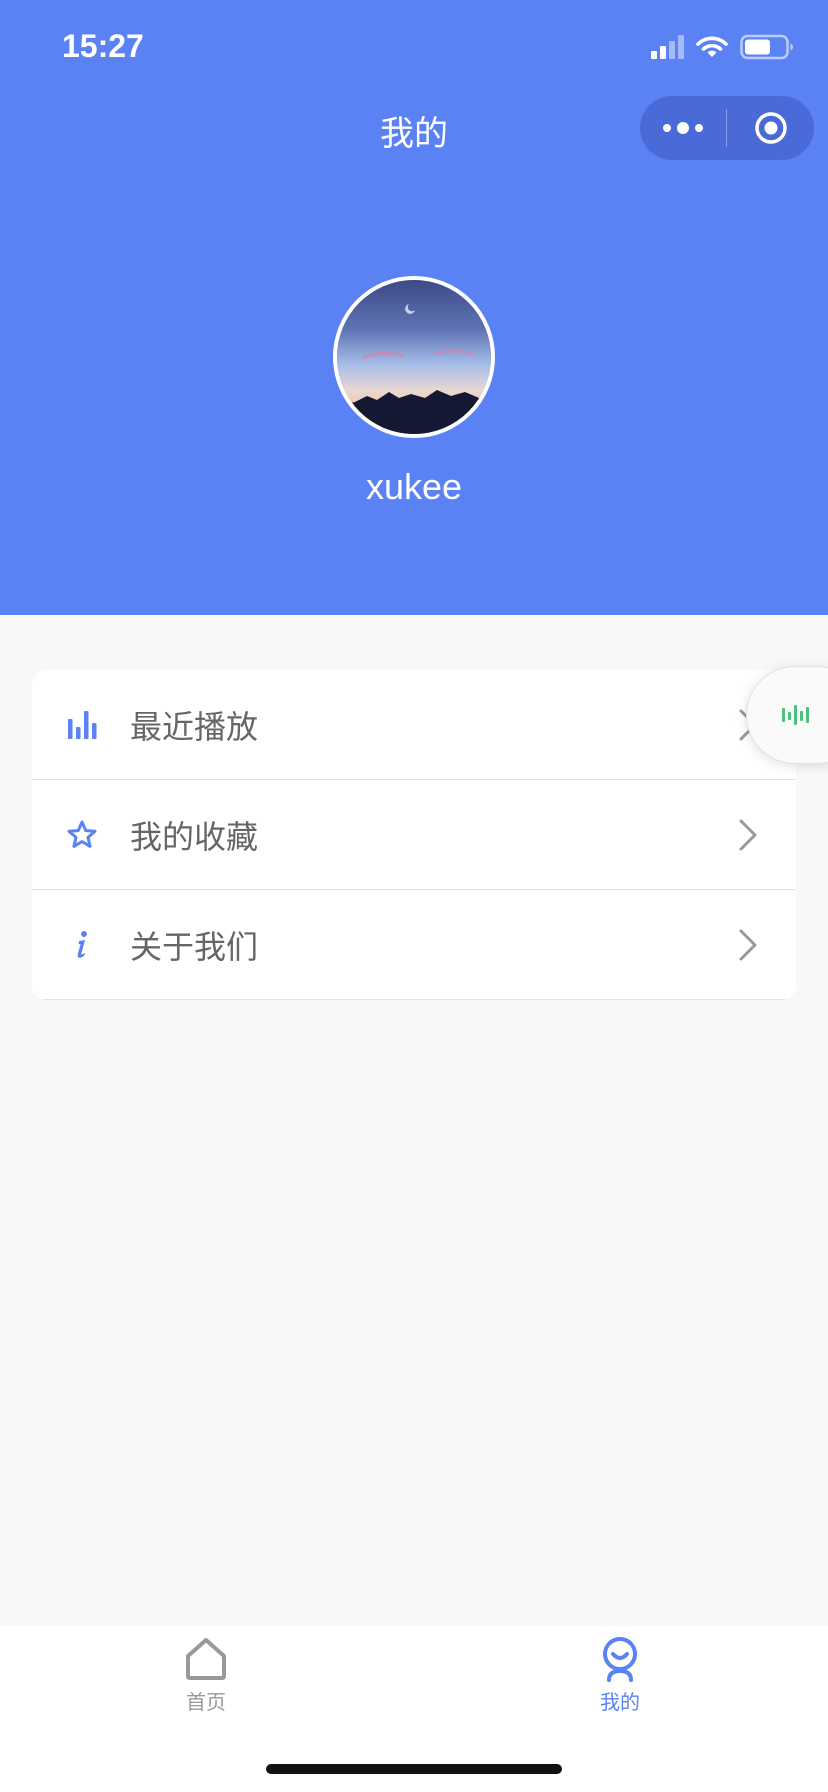  Describe the element at coordinates (620, 1702) in the screenshot. I see `tab-label: 我的` at that location.